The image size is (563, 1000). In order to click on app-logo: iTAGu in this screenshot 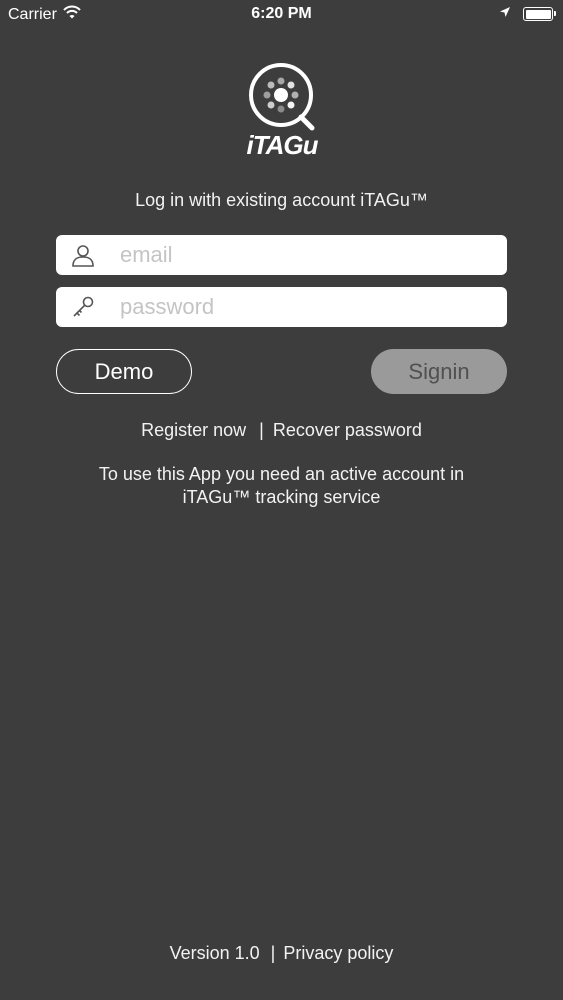, I will do `click(282, 110)`.